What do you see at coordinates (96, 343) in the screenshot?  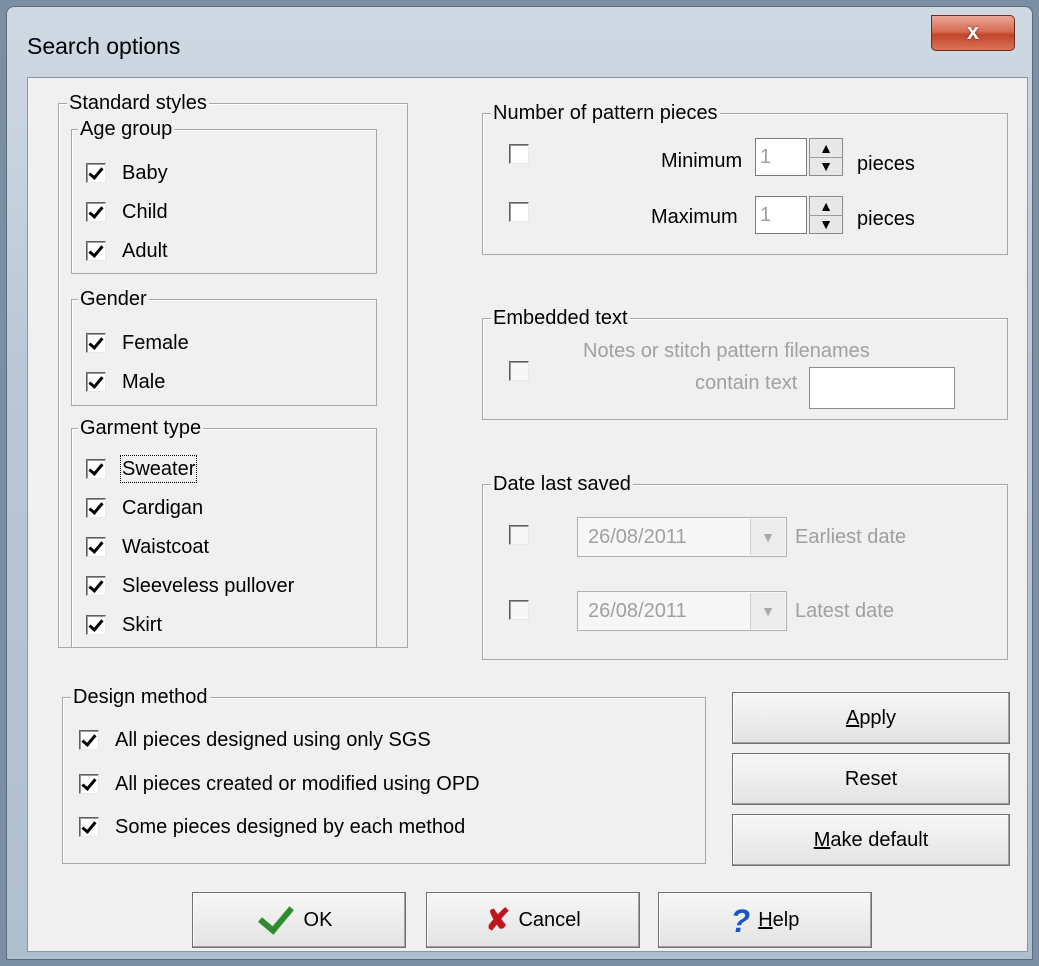 I see `female-checkbox` at bounding box center [96, 343].